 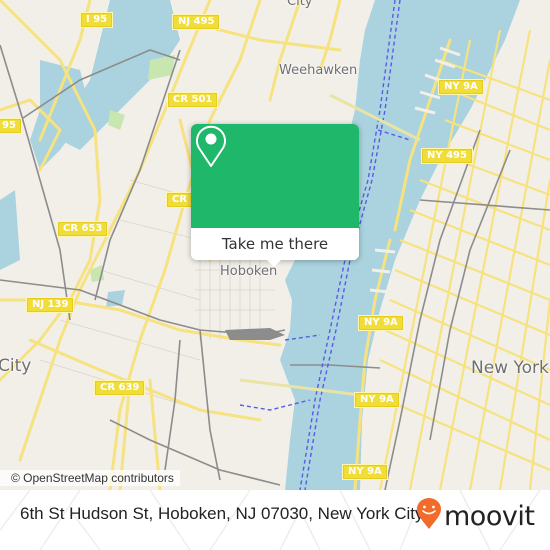 What do you see at coordinates (196, 22) in the screenshot?
I see `road-shield: NJ 495` at bounding box center [196, 22].